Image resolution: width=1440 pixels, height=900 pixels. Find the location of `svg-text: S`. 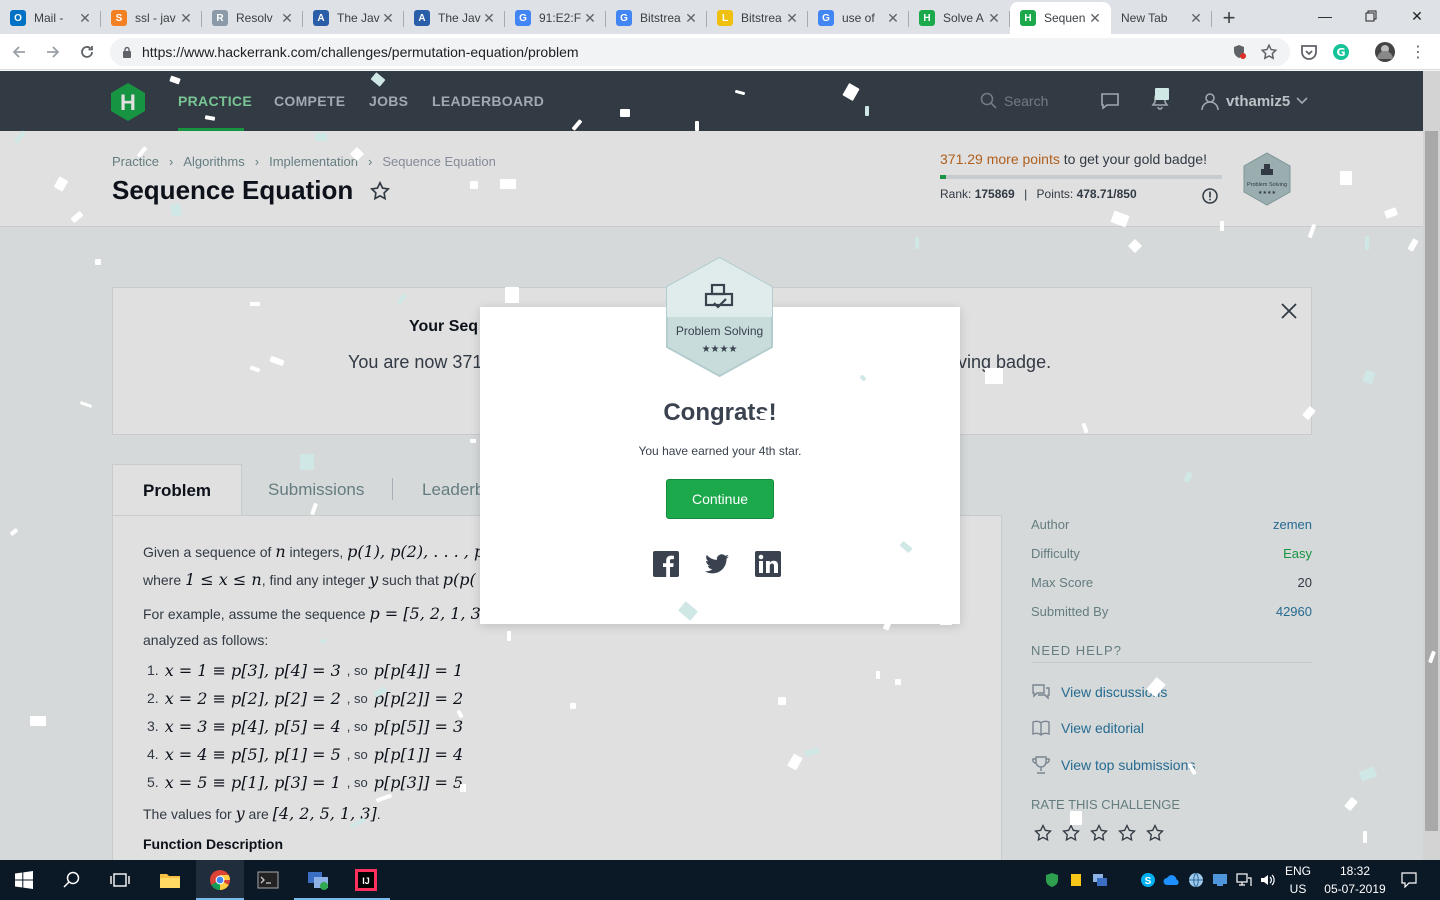

svg-text: S is located at coordinates (1148, 881).